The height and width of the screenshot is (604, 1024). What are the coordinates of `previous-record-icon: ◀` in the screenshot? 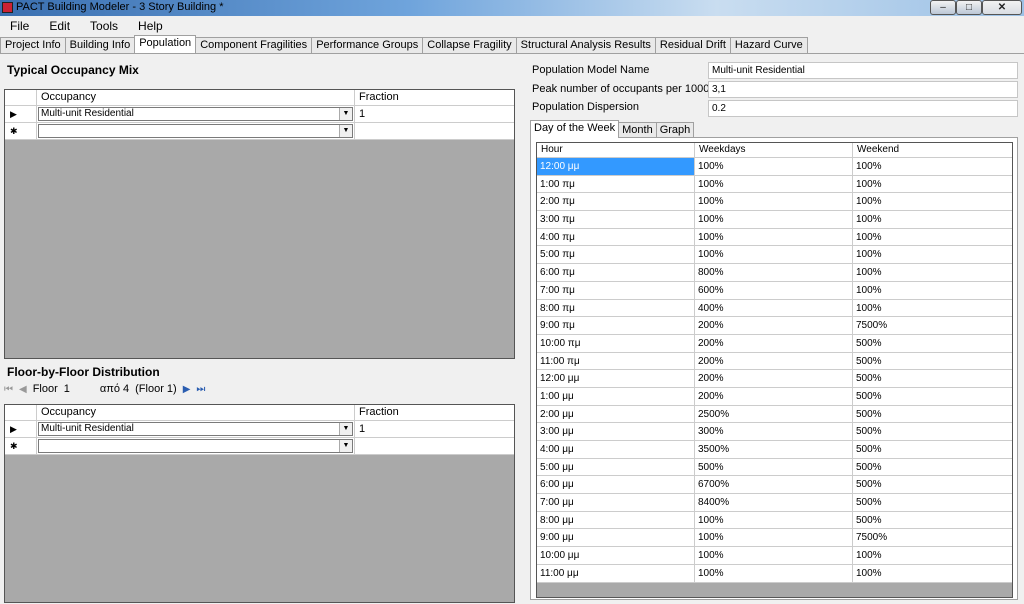 It's located at (23, 389).